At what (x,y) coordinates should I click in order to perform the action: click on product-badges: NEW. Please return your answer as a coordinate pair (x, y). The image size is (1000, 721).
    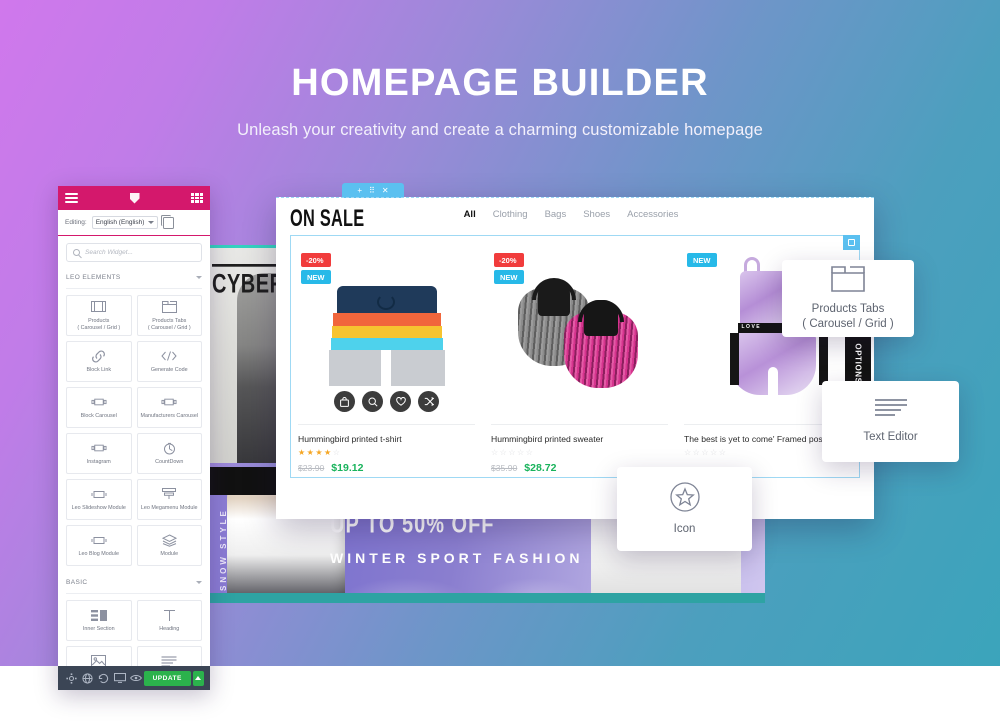
    Looking at the image, I should click on (702, 260).